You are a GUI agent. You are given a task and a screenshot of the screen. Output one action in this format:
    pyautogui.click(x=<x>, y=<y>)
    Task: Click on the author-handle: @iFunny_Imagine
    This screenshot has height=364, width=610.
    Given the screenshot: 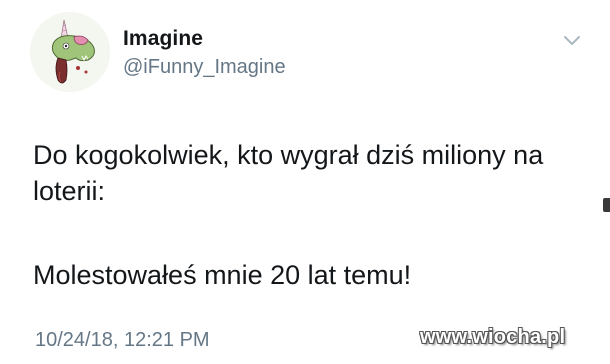 What is the action you would take?
    pyautogui.click(x=204, y=67)
    